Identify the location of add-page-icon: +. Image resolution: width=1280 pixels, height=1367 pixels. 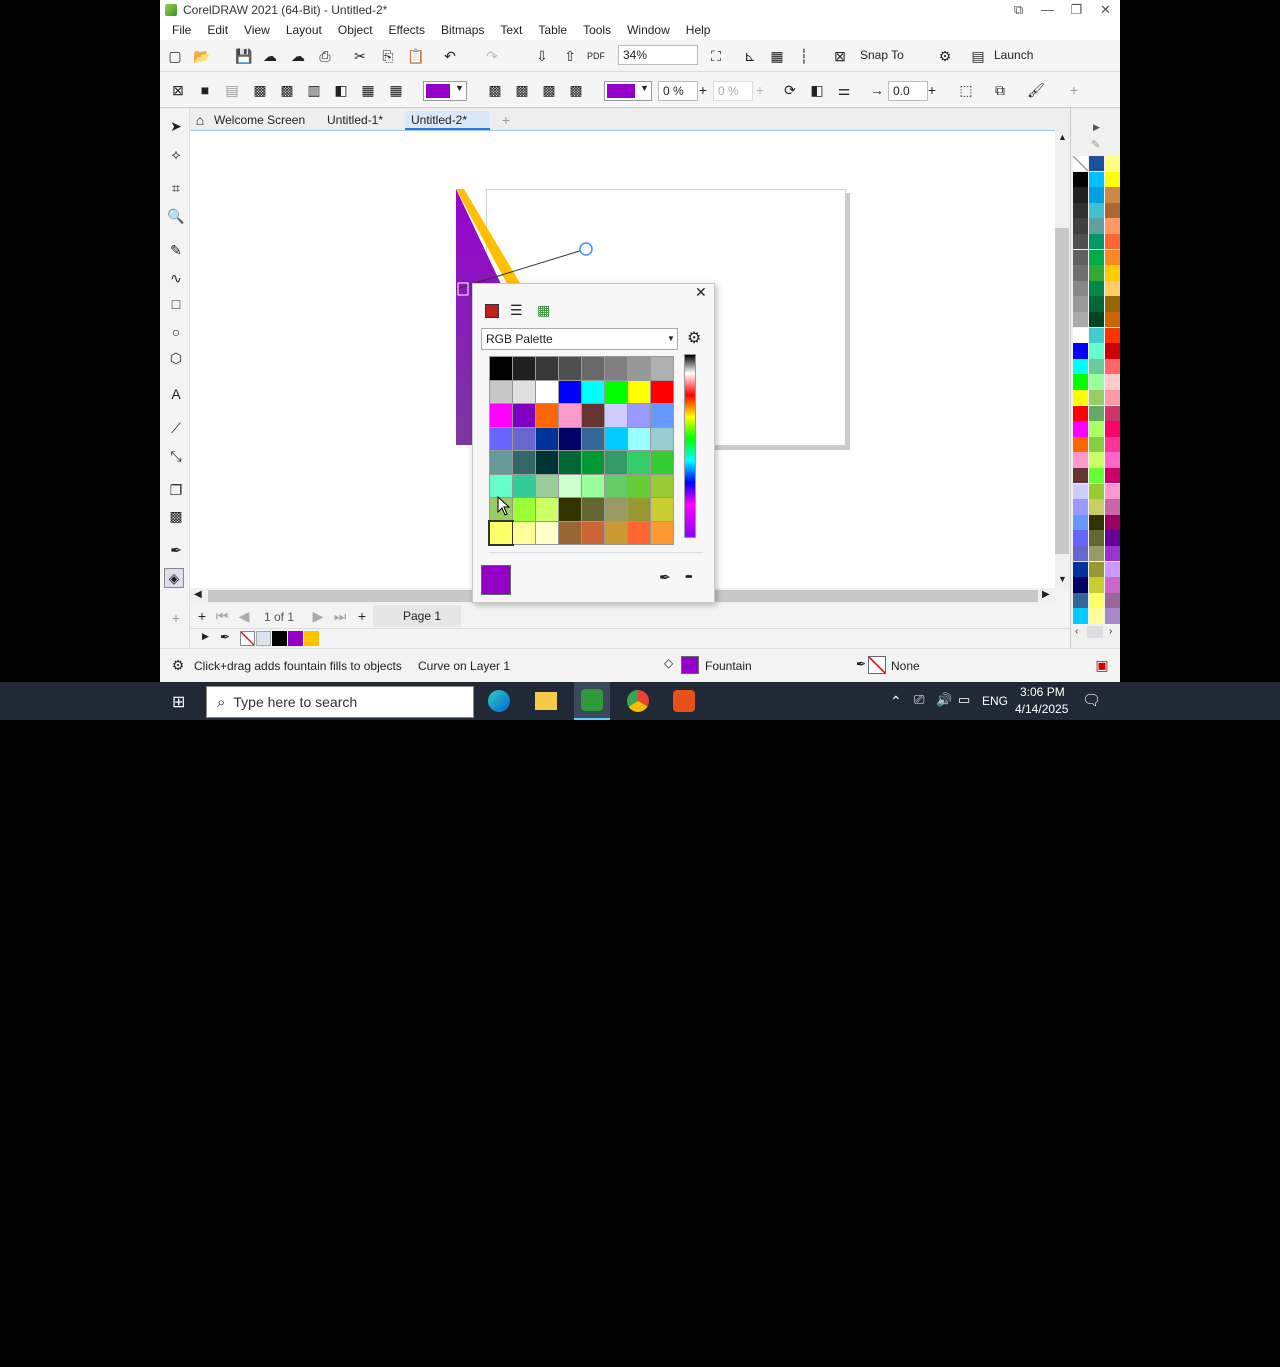
(202, 616).